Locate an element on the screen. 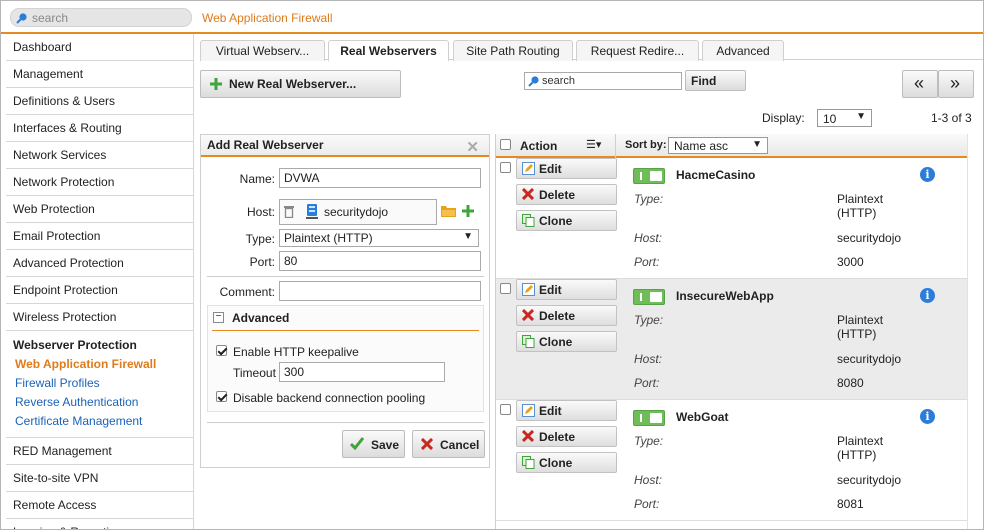 This screenshot has width=984, height=530. list-search-input: search is located at coordinates (603, 81).